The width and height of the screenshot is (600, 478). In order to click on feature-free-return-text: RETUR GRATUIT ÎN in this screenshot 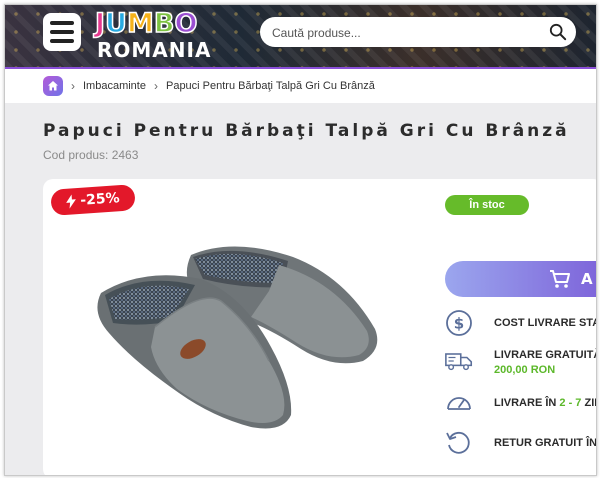, I will do `click(545, 443)`.